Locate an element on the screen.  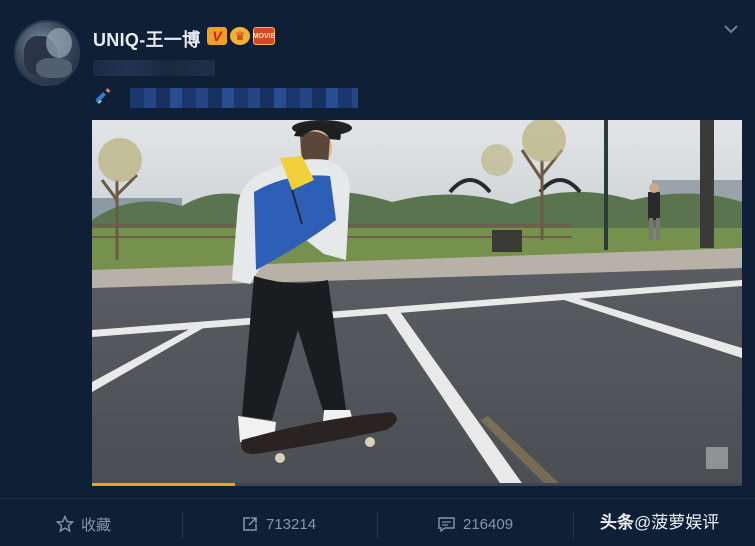
toutiao-watermark: 头条@菠萝娱评 is located at coordinates (659, 520).